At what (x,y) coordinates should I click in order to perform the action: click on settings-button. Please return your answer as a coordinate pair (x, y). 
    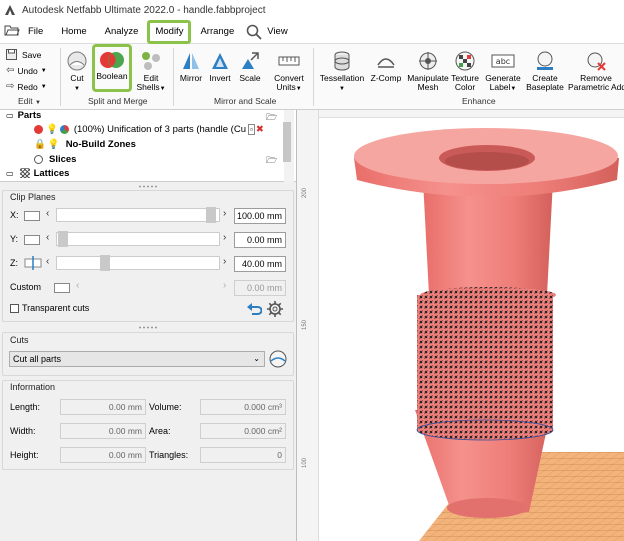
    Looking at the image, I should click on (275, 310).